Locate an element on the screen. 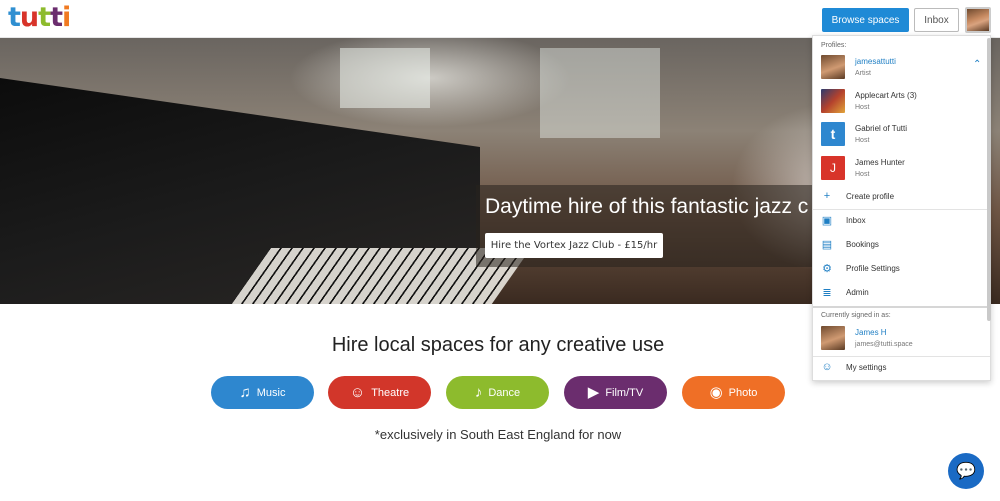 The height and width of the screenshot is (501, 1000). avatar: t is located at coordinates (833, 134).